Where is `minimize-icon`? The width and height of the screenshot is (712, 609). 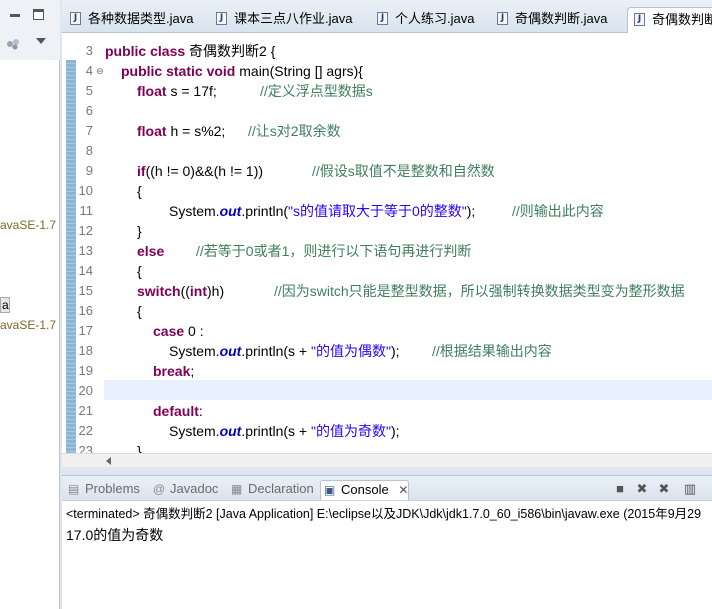
minimize-icon is located at coordinates (15, 15).